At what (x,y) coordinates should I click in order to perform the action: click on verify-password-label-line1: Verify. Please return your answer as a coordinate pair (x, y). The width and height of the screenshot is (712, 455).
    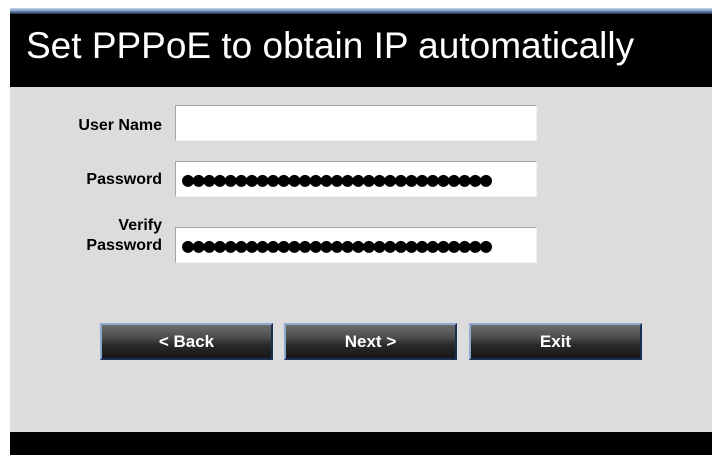
    Looking at the image, I should click on (140, 225).